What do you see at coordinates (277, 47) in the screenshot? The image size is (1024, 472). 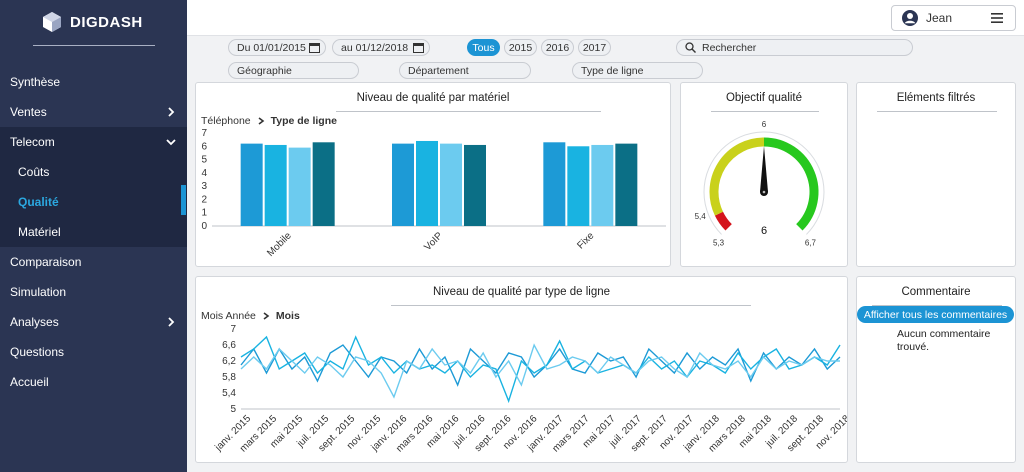 I see `date-from-input: Du 01/01/2015` at bounding box center [277, 47].